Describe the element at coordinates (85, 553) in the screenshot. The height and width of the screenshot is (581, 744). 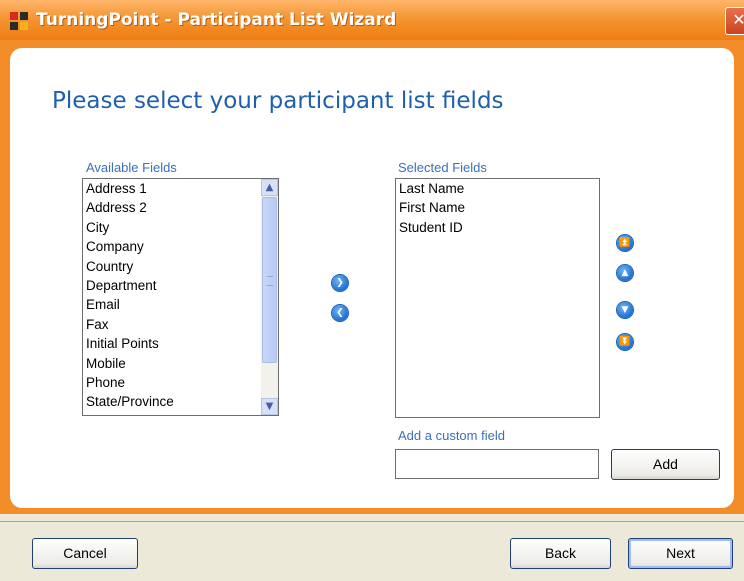
I see `cancel-button: Cancel` at that location.